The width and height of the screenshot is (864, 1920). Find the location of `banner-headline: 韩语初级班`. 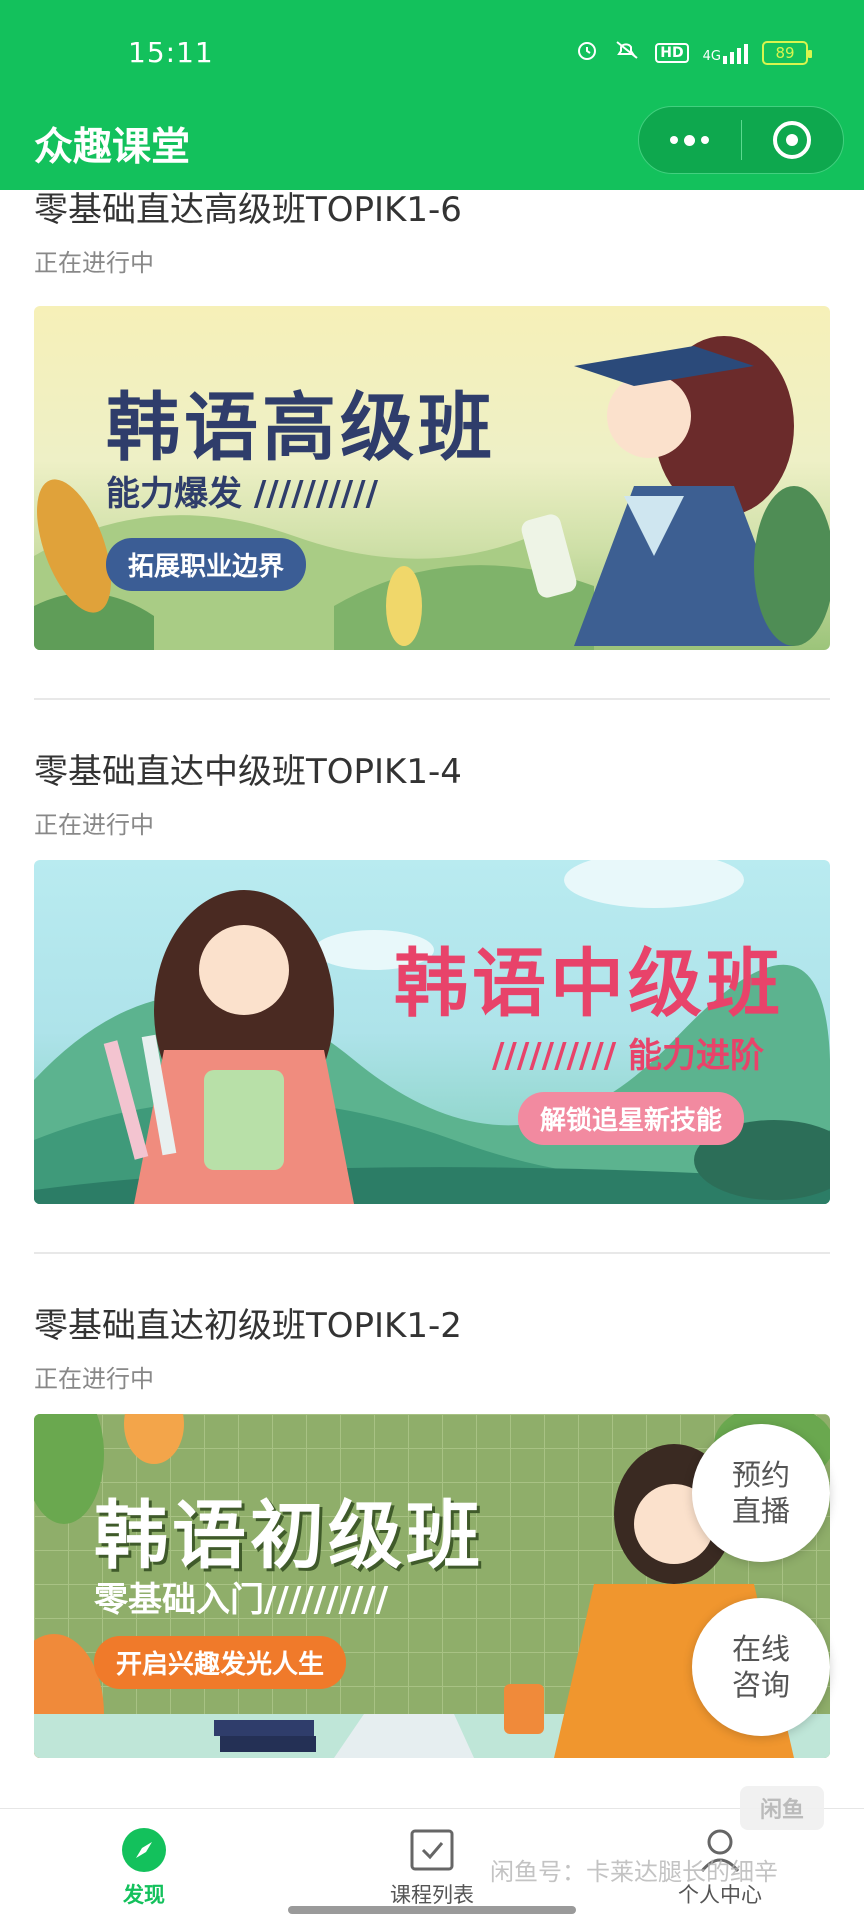

banner-headline: 韩语初级班 is located at coordinates (289, 1536).